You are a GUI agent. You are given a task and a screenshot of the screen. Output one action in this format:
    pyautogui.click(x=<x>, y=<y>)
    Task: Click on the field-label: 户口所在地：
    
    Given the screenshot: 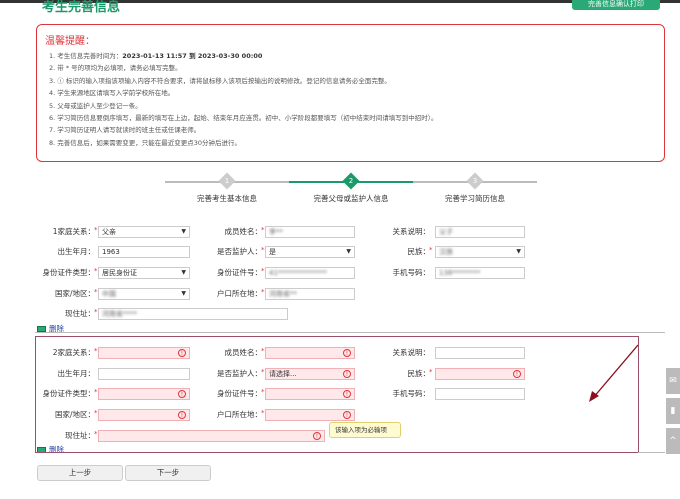 What is the action you would take?
    pyautogui.click(x=239, y=293)
    